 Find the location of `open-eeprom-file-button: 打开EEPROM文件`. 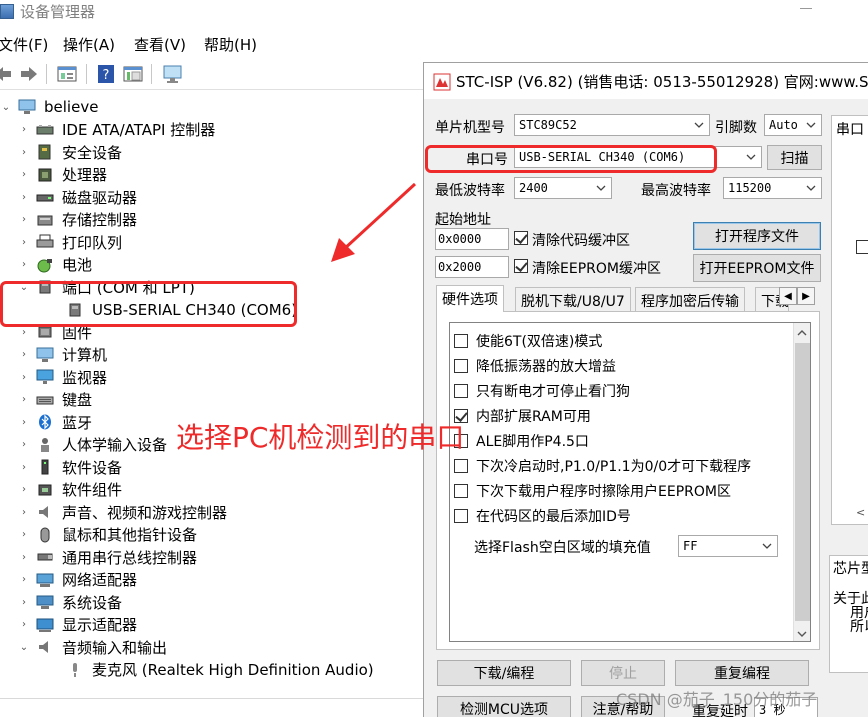

open-eeprom-file-button: 打开EEPROM文件 is located at coordinates (757, 268).